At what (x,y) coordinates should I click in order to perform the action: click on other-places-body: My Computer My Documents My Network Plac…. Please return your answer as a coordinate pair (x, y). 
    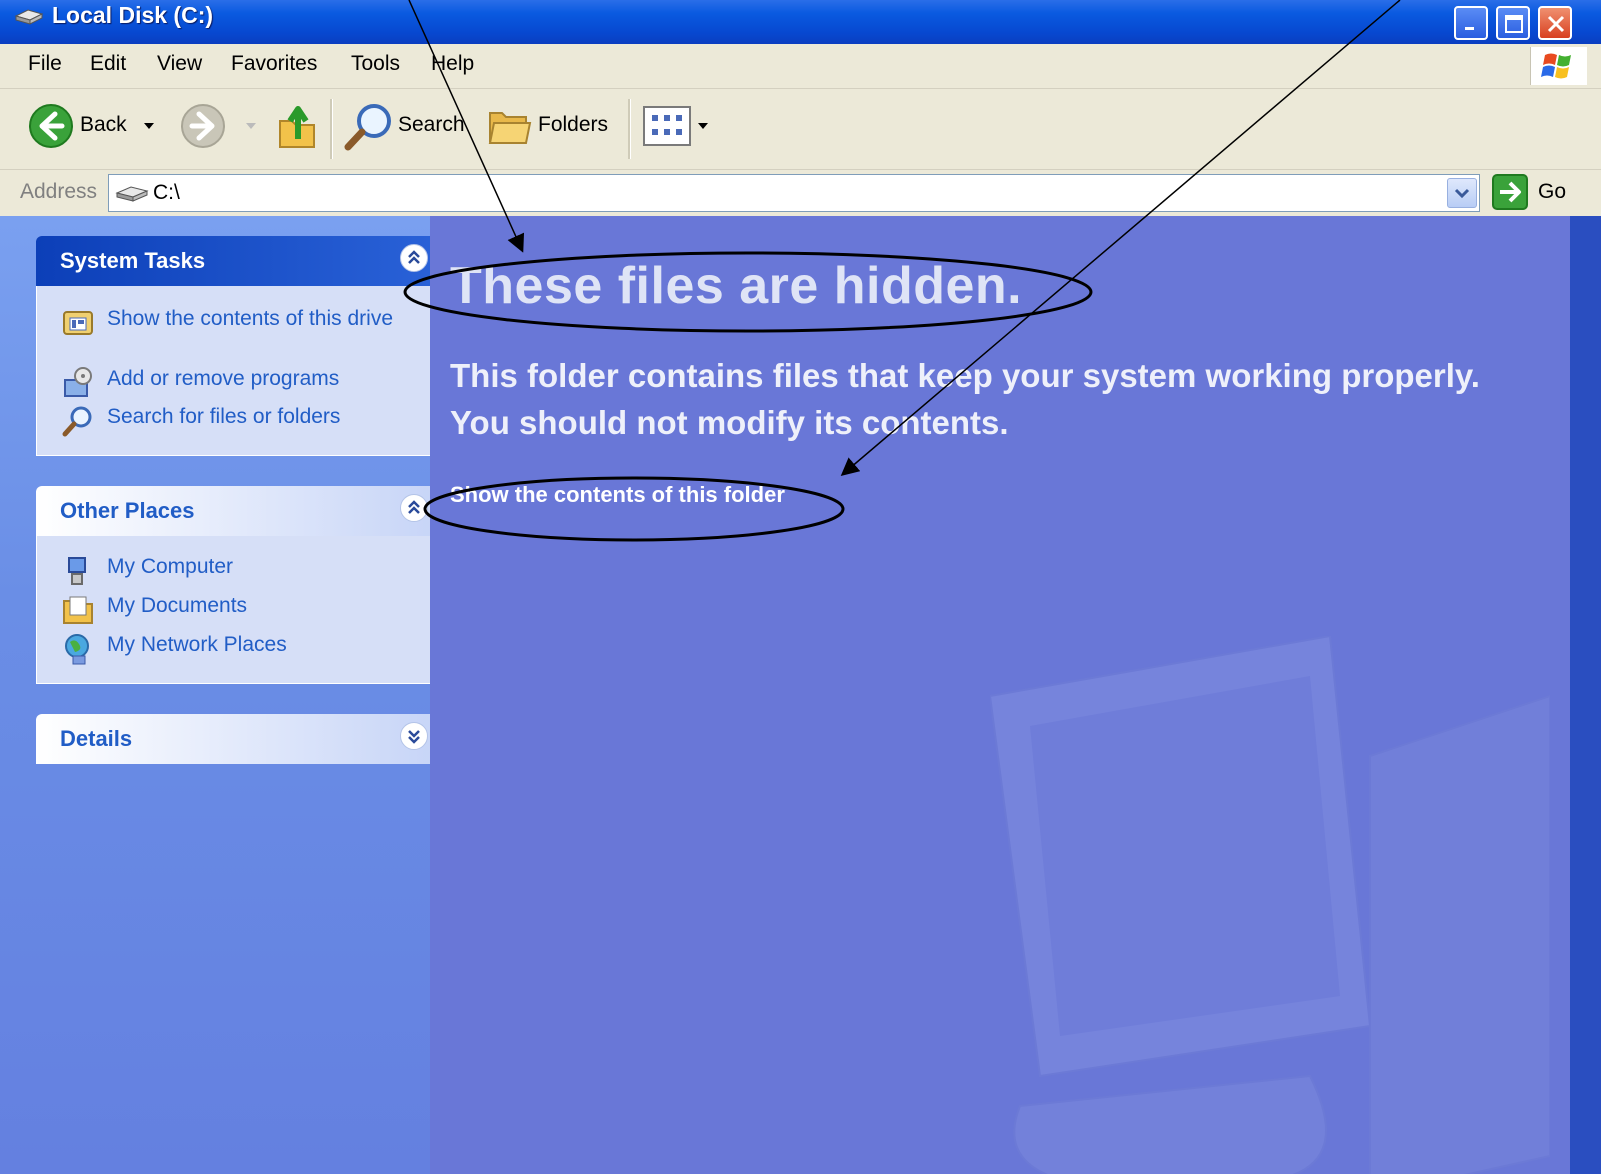
    Looking at the image, I should click on (239, 610).